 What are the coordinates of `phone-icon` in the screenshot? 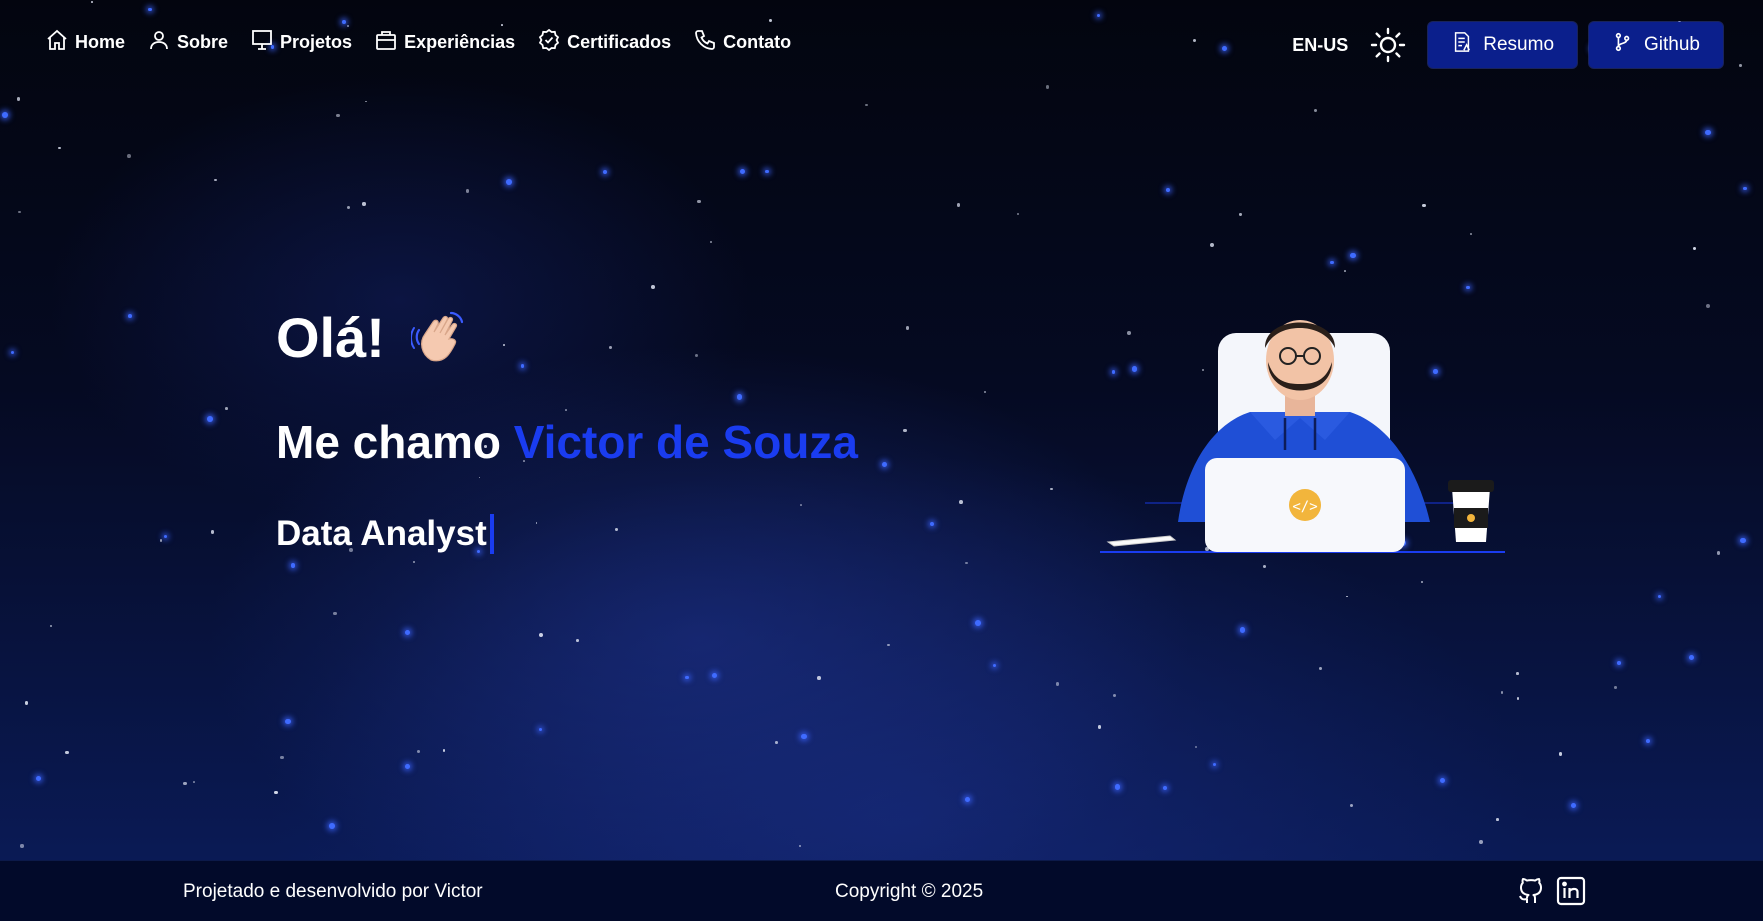 It's located at (705, 42).